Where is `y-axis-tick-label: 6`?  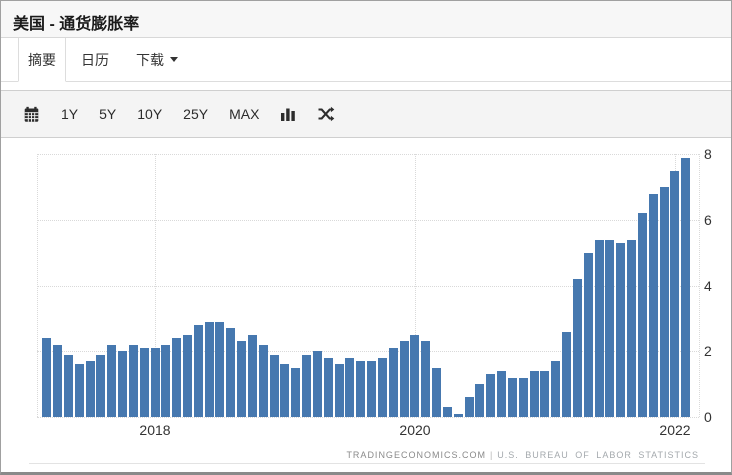 y-axis-tick-label: 6 is located at coordinates (708, 220).